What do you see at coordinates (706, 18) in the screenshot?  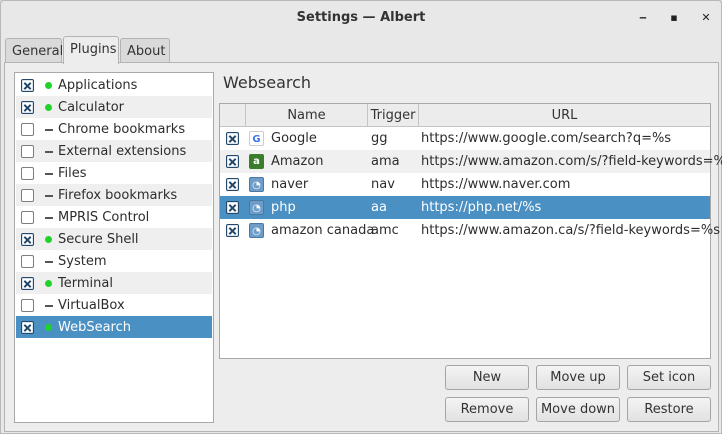 I see `close-button: ✕` at bounding box center [706, 18].